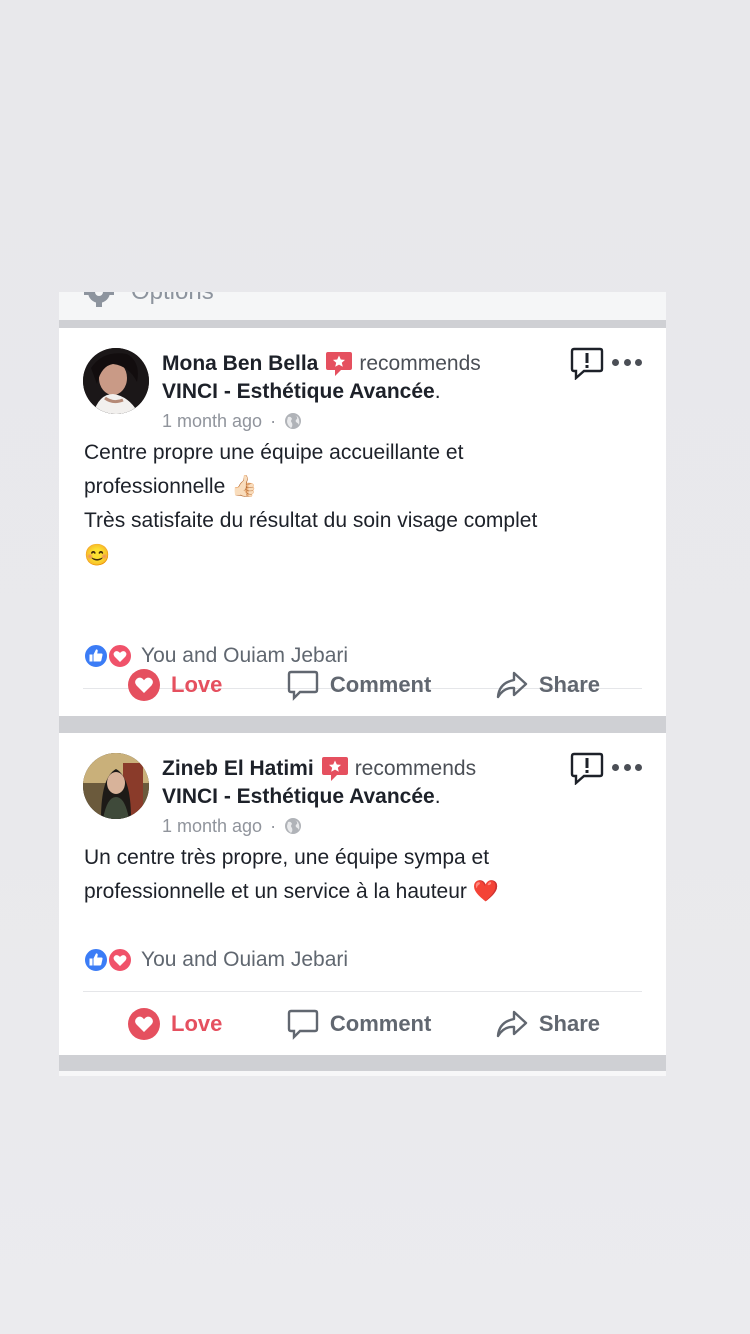 This screenshot has width=750, height=1334. What do you see at coordinates (120, 960) in the screenshot?
I see `love-reaction-icon` at bounding box center [120, 960].